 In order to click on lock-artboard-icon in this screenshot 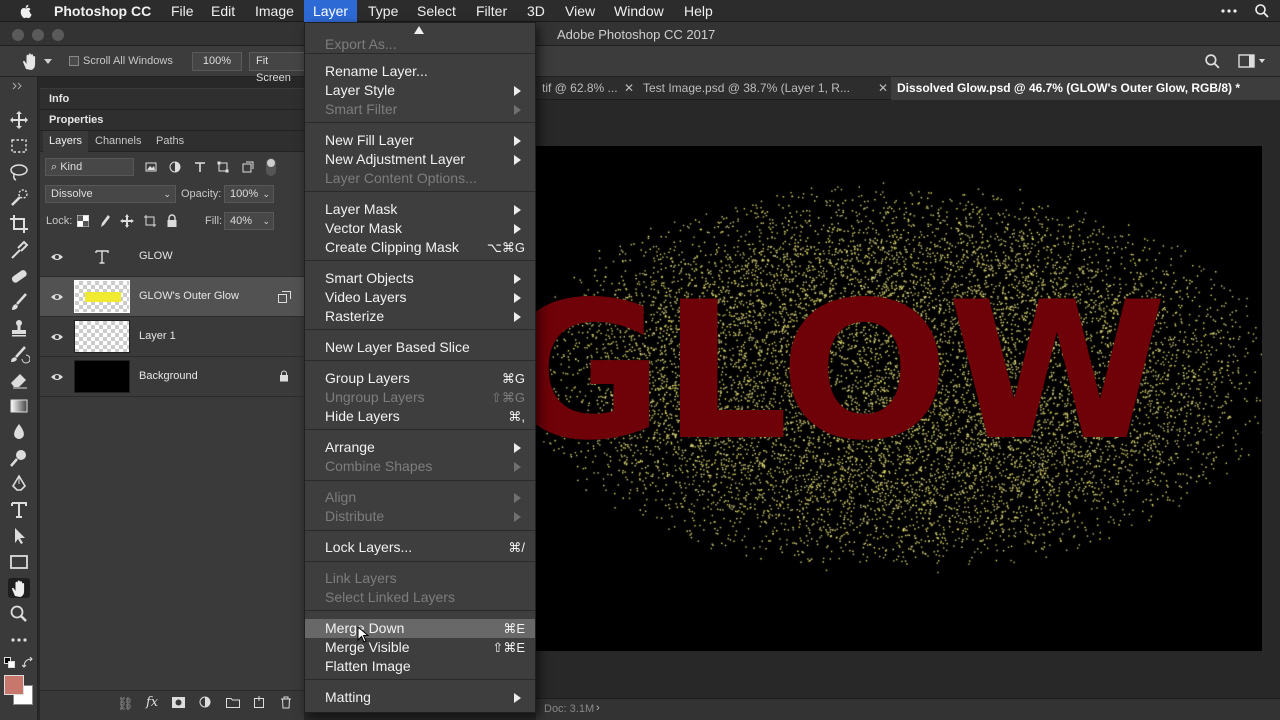, I will do `click(150, 221)`.